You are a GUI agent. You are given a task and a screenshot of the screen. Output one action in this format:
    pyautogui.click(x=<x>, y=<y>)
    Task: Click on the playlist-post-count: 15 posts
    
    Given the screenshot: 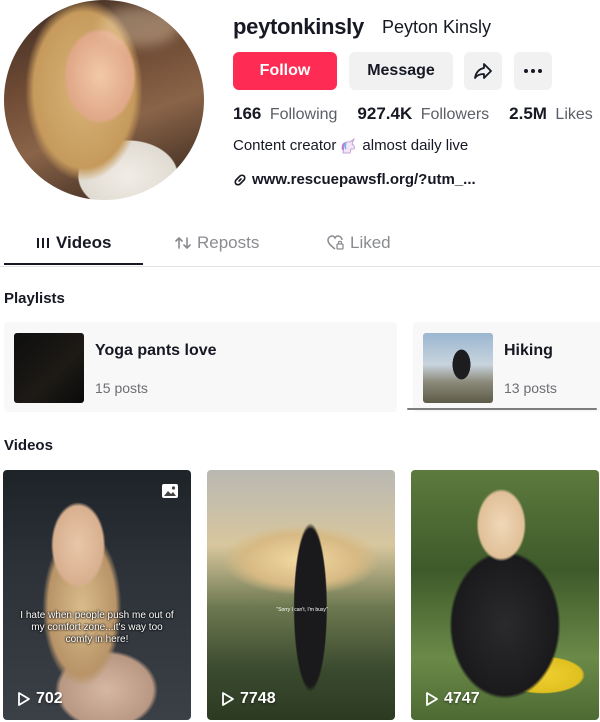 What is the action you would take?
    pyautogui.click(x=121, y=388)
    